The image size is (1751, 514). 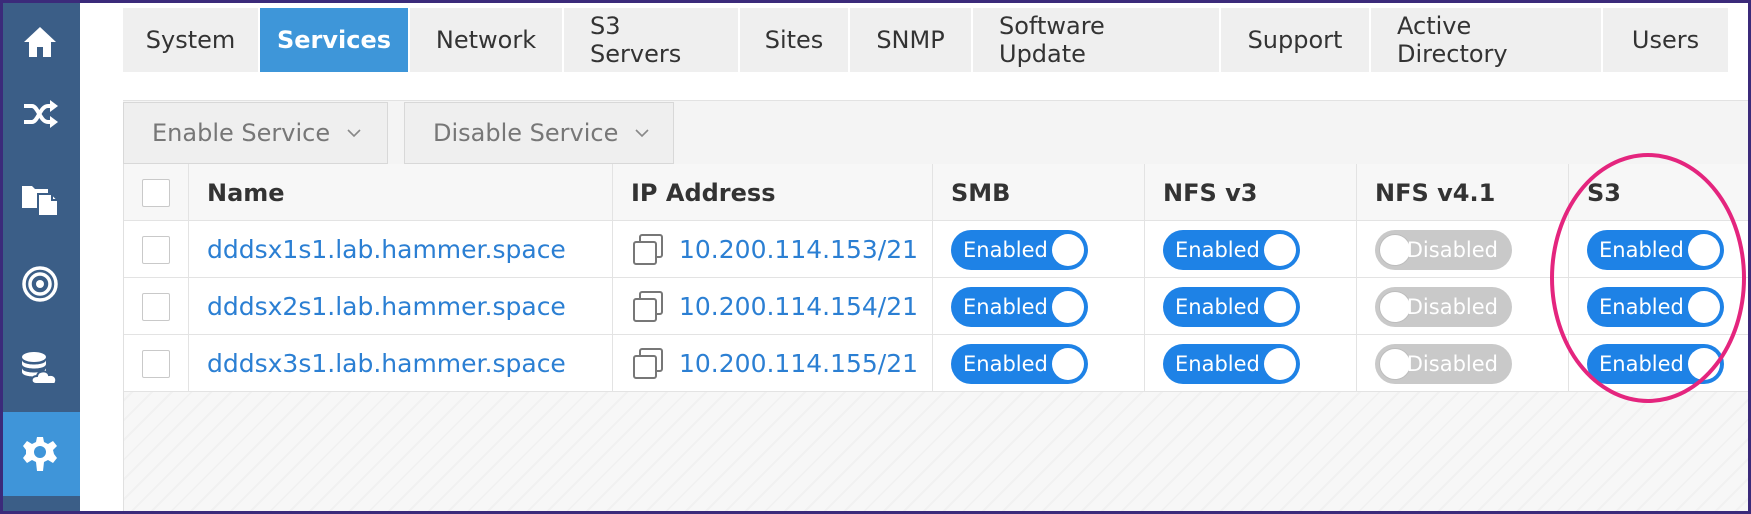 I want to click on toolbar: Enable Service Disable Service, so click(x=937, y=132).